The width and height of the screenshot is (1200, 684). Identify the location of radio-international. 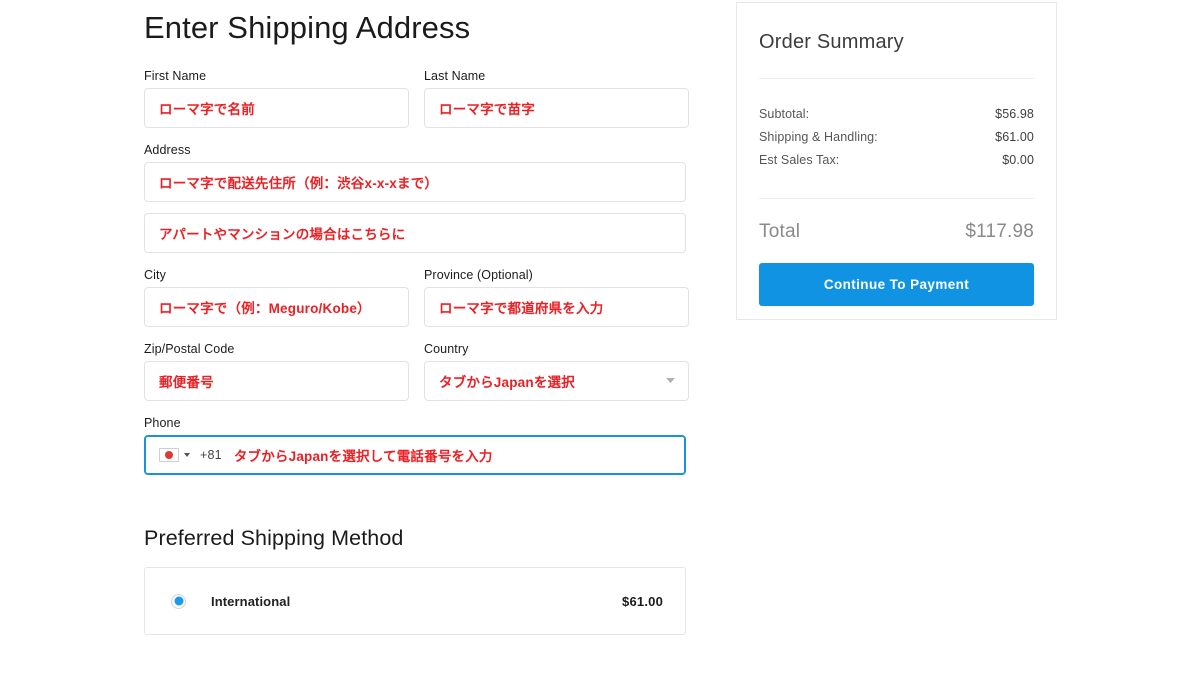
(178, 601).